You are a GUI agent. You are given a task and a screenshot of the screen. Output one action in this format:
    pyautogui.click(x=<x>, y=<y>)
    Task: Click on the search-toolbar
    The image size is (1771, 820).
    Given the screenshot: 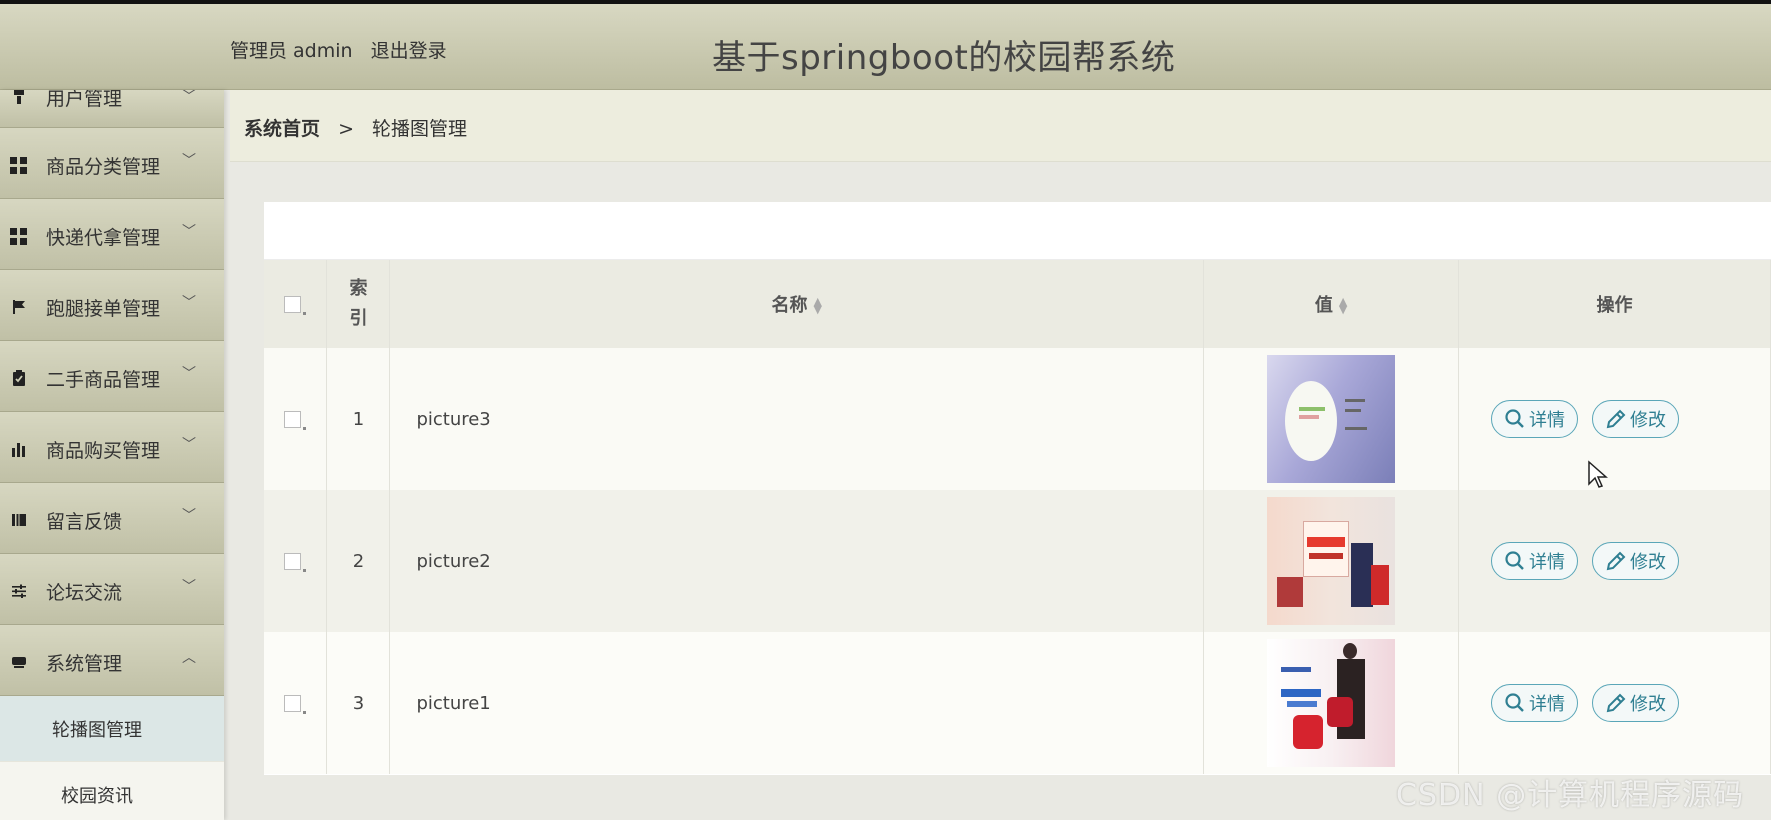 What is the action you would take?
    pyautogui.click(x=1017, y=231)
    